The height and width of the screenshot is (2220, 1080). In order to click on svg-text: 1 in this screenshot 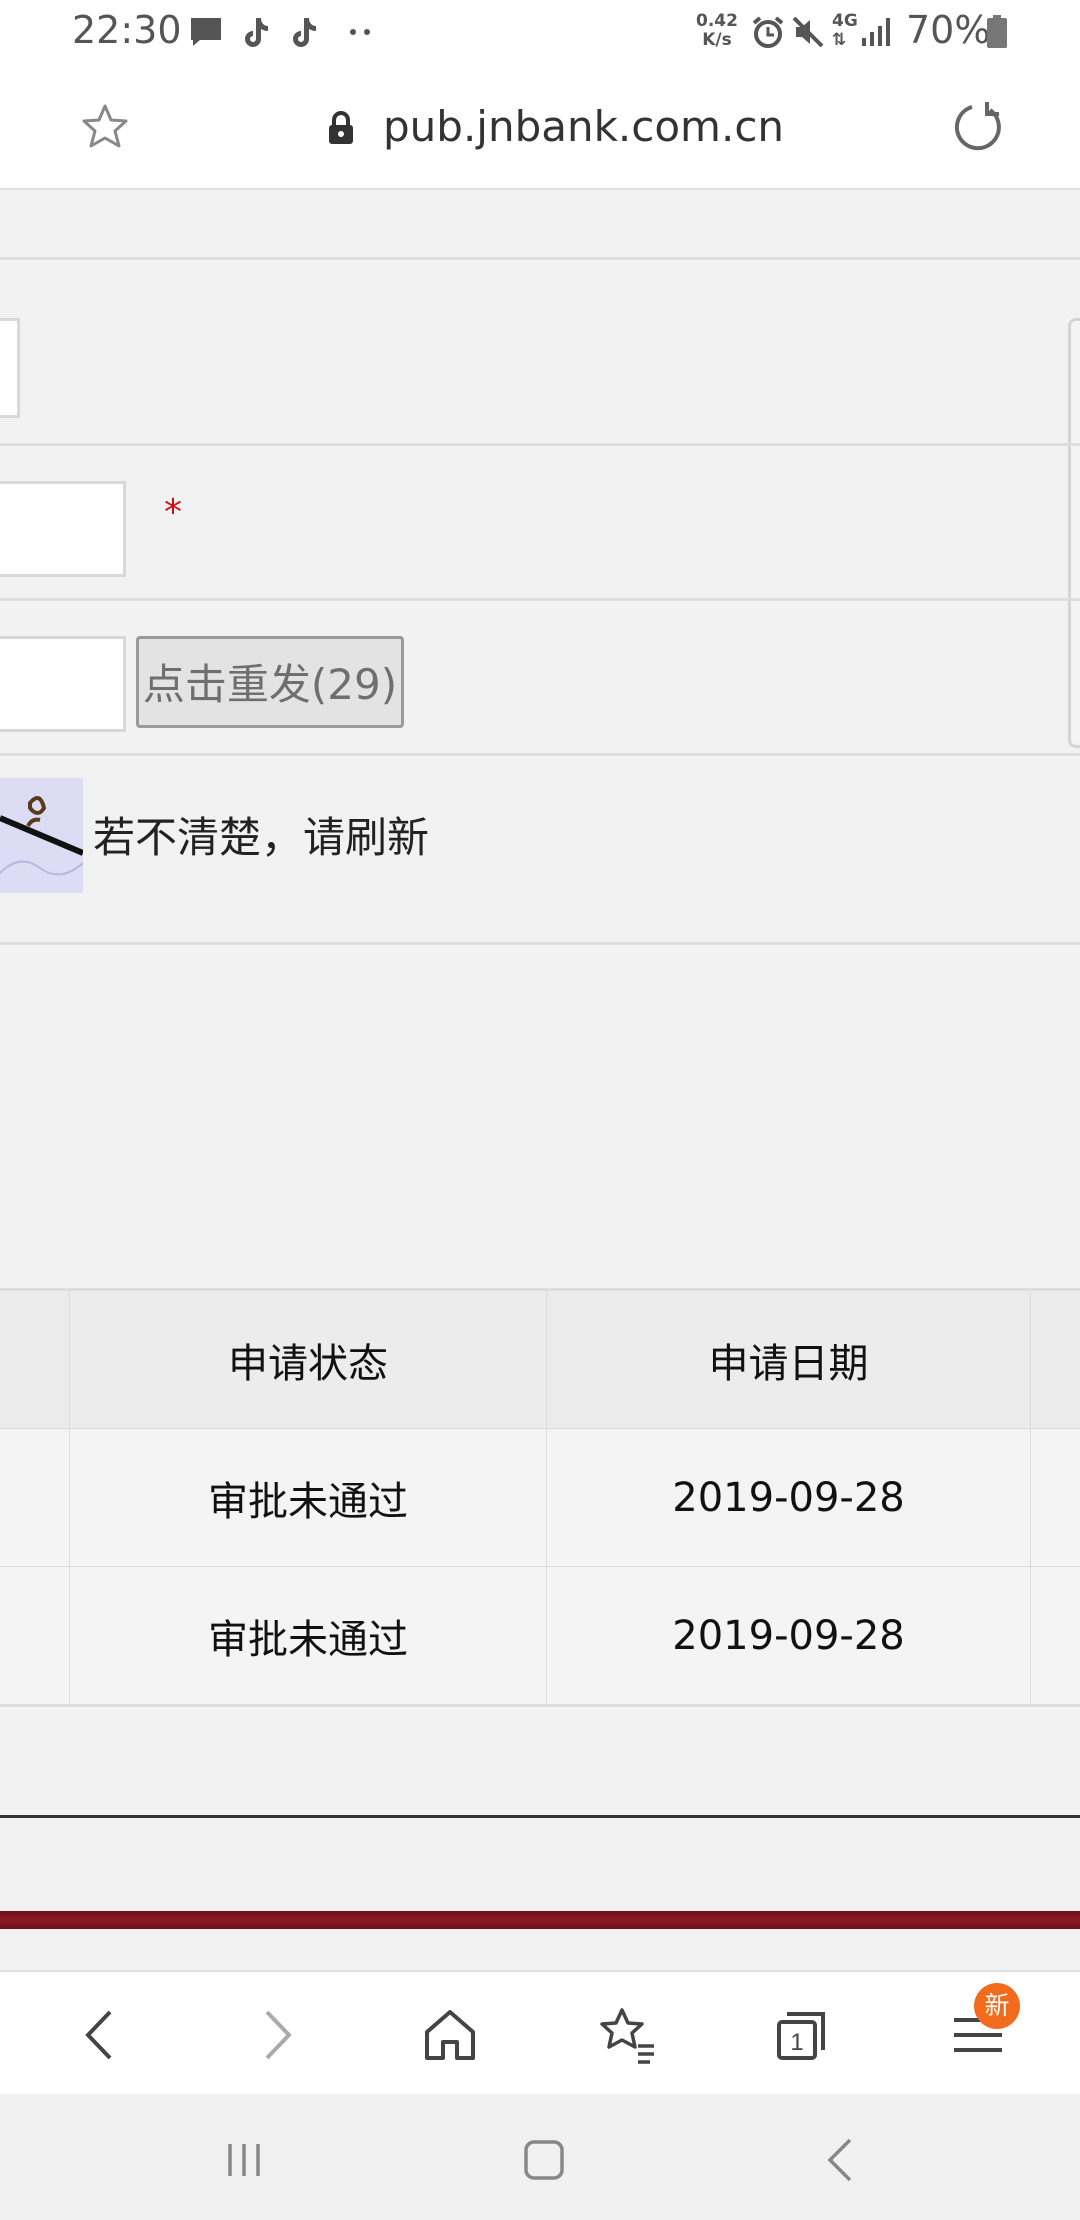, I will do `click(796, 2042)`.